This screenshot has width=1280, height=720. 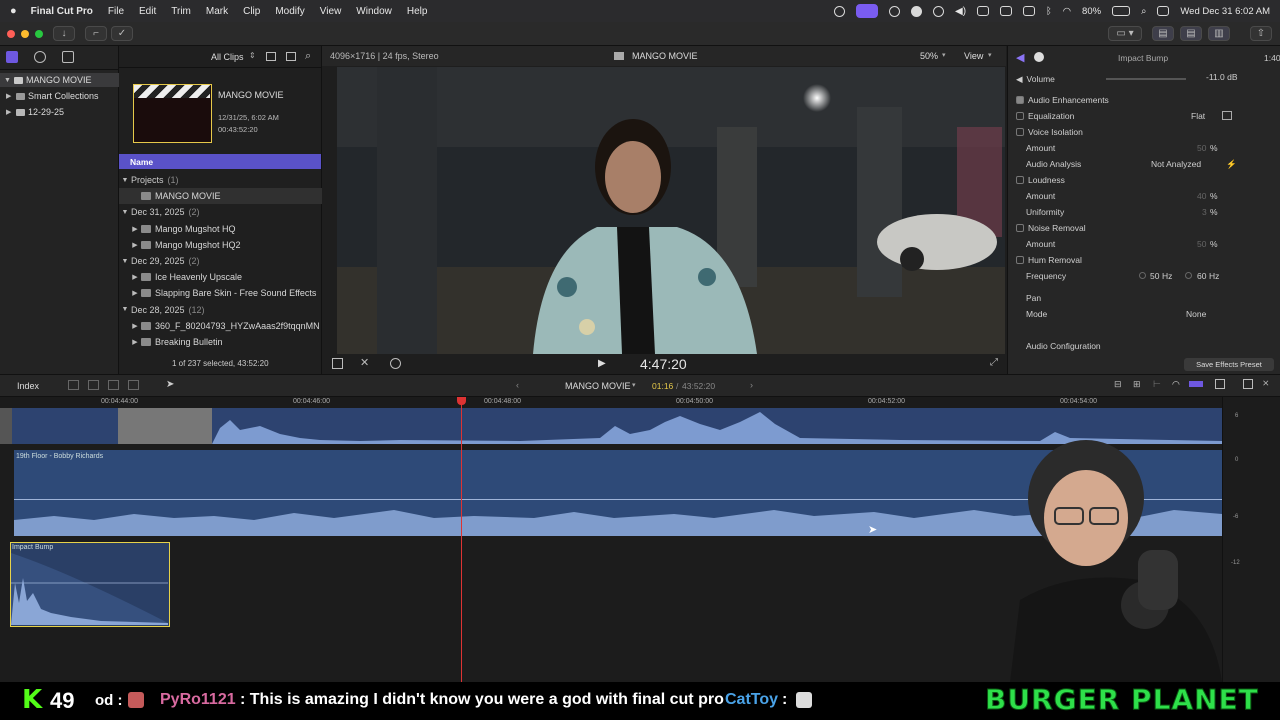 I want to click on impact-bump-clip: Impact Bump, so click(x=90, y=584).